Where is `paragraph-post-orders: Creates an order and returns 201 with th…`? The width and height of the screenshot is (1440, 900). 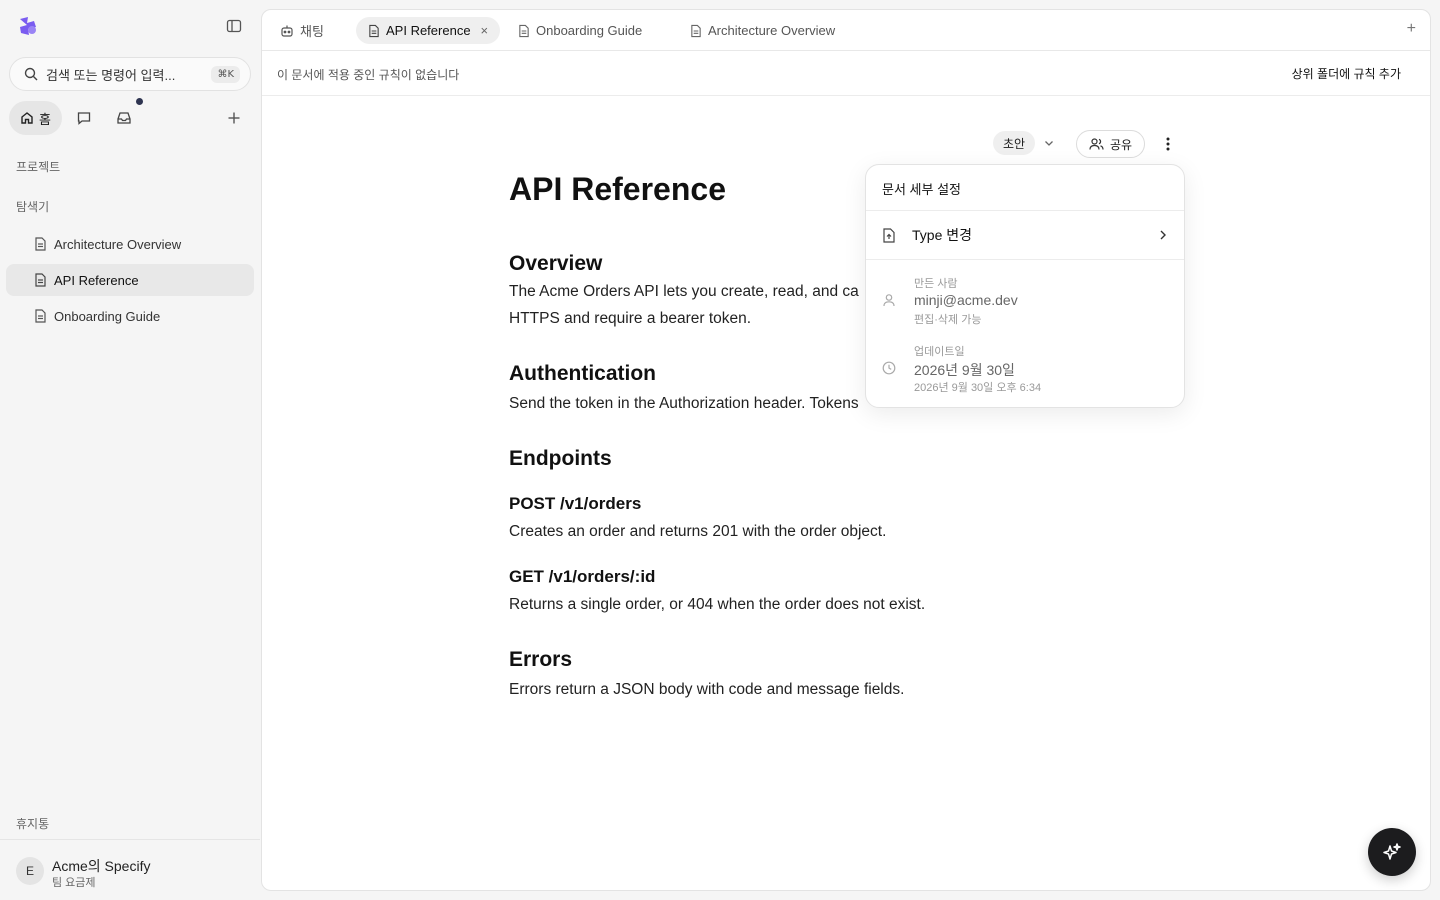 paragraph-post-orders: Creates an order and returns 201 with th… is located at coordinates (698, 531).